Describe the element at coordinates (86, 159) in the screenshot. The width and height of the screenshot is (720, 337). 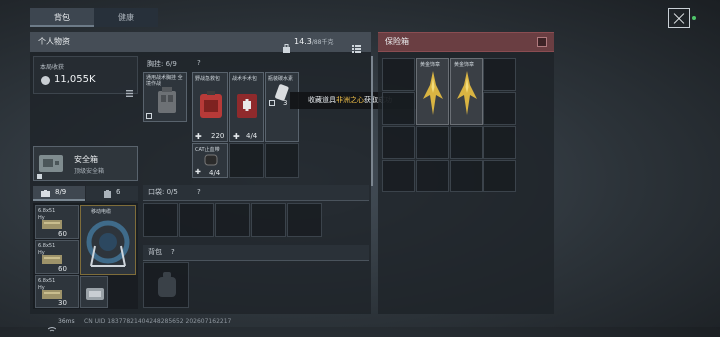
I see `safe-box-label: 安全箱` at that location.